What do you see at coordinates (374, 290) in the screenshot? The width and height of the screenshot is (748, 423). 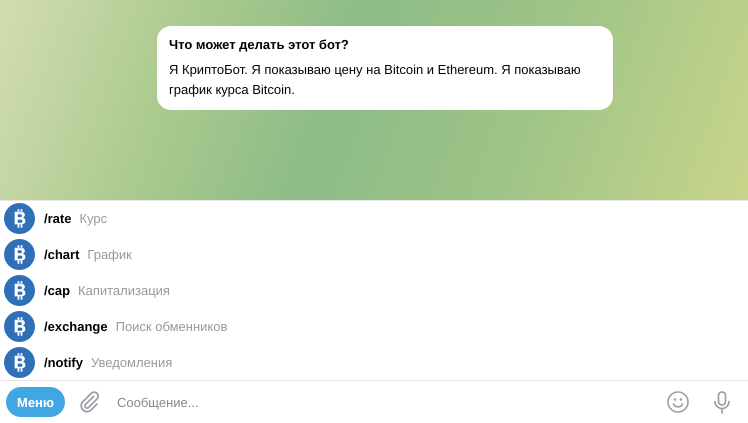 I see `command-item: /cap Капитализация` at bounding box center [374, 290].